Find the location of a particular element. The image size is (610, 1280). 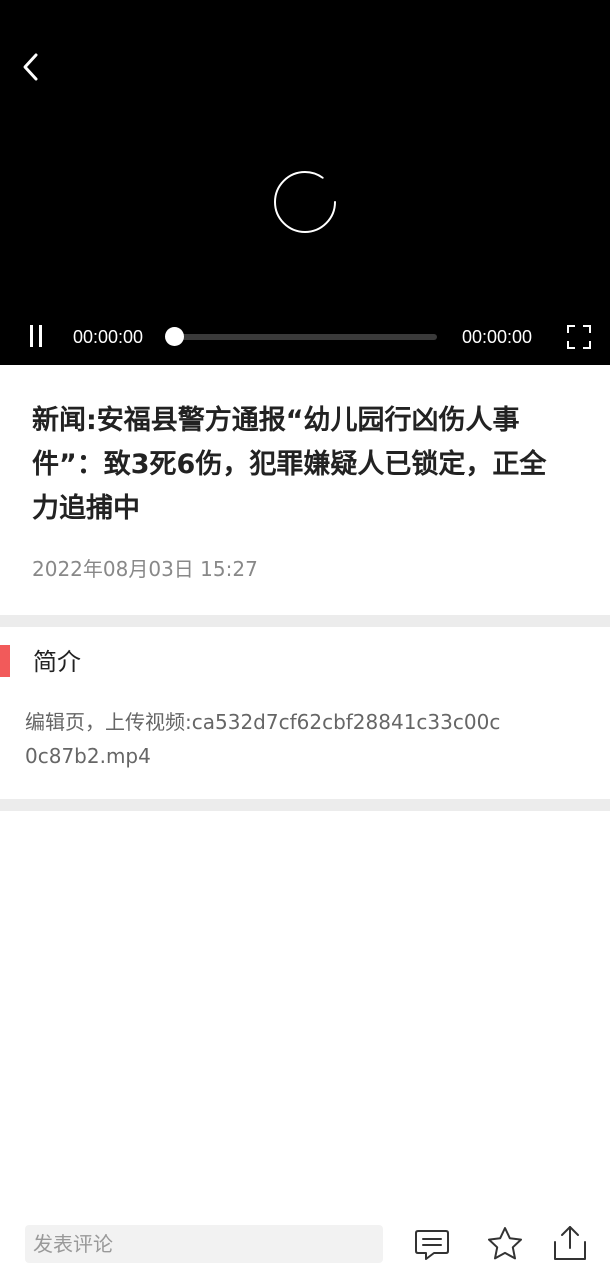

comment-icon is located at coordinates (432, 1244).